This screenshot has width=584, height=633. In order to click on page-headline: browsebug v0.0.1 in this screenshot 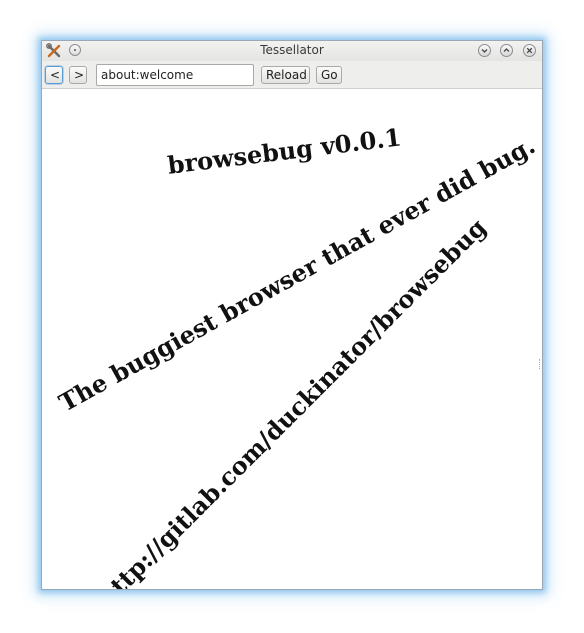, I will do `click(284, 151)`.